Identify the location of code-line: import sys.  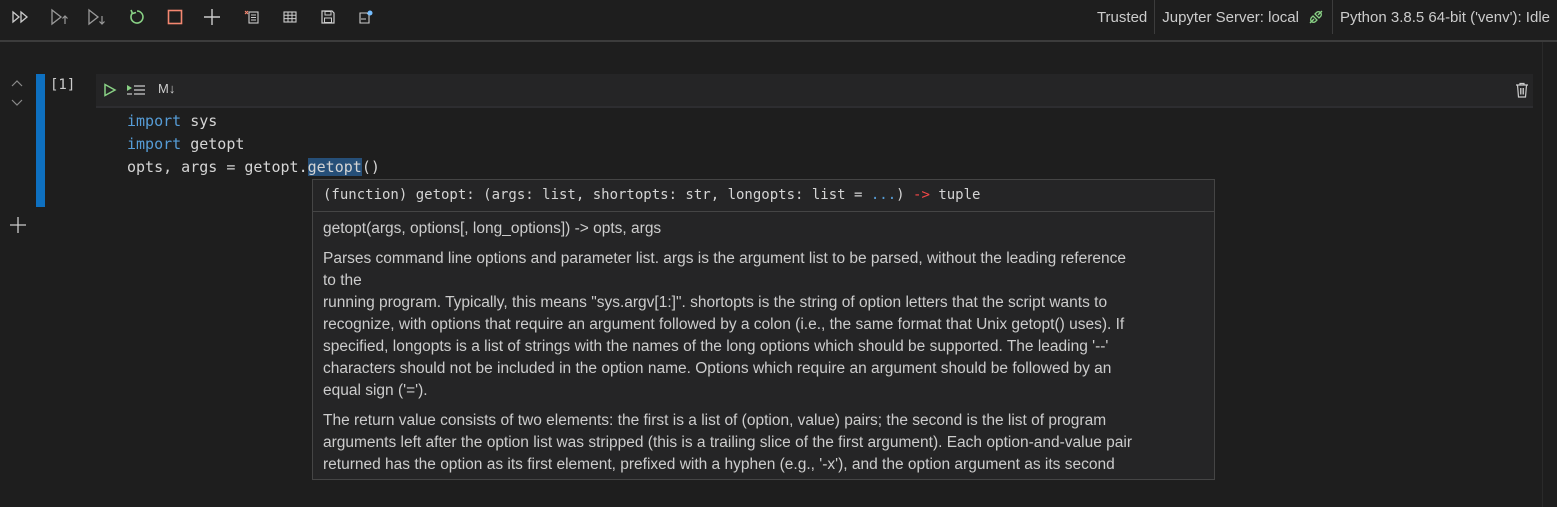
(253, 121).